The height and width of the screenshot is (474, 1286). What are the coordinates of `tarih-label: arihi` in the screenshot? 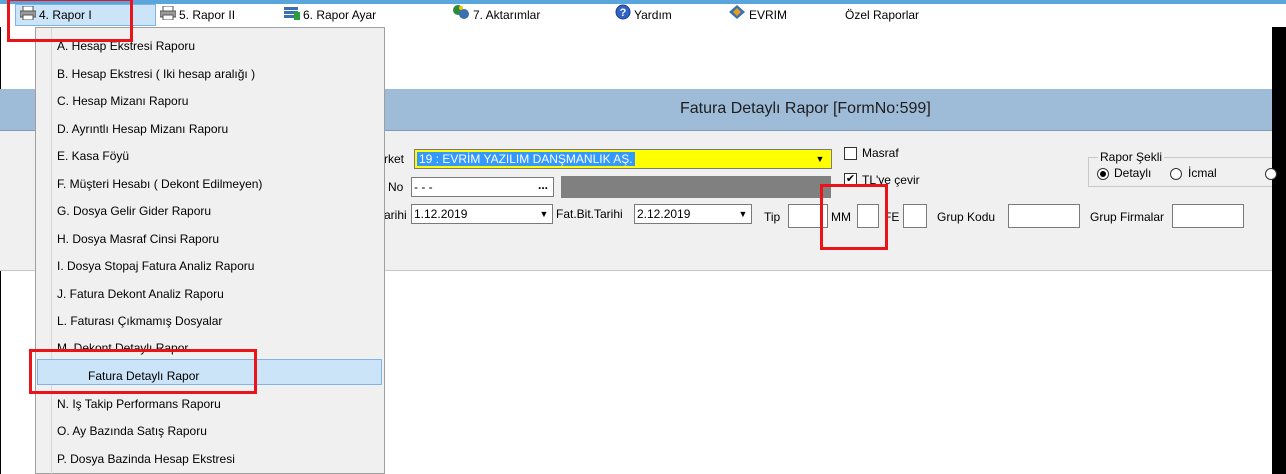 It's located at (395, 215).